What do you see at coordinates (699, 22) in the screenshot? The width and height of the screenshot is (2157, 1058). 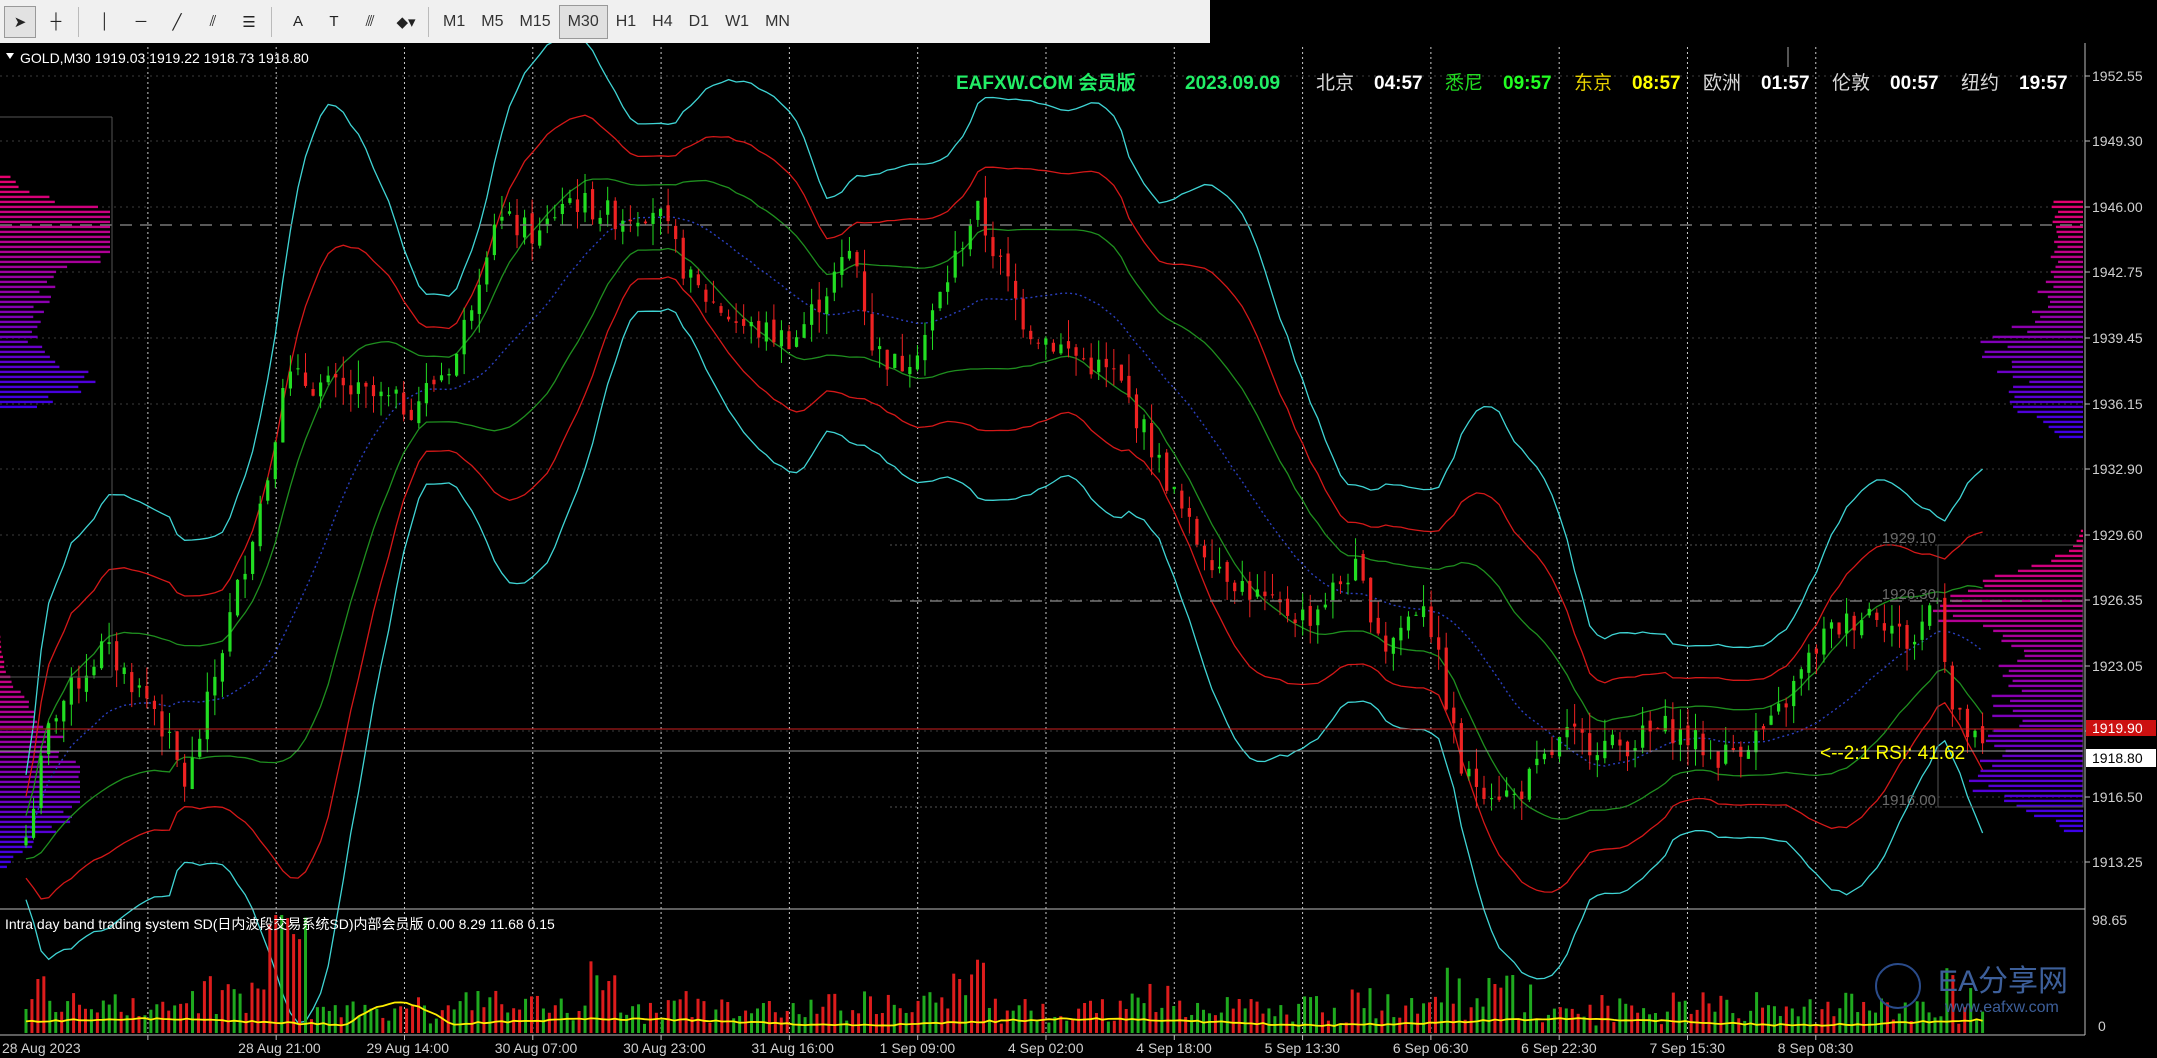 I see `timeframe-d1-button: D1` at bounding box center [699, 22].